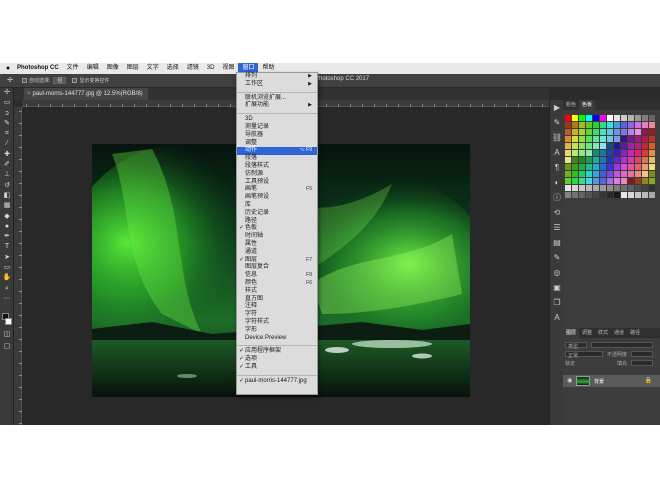 The width and height of the screenshot is (660, 489). I want to click on document-tab: × paul-morris-144777.jpg @ 12.5%(RGB/8), so click(86, 94).